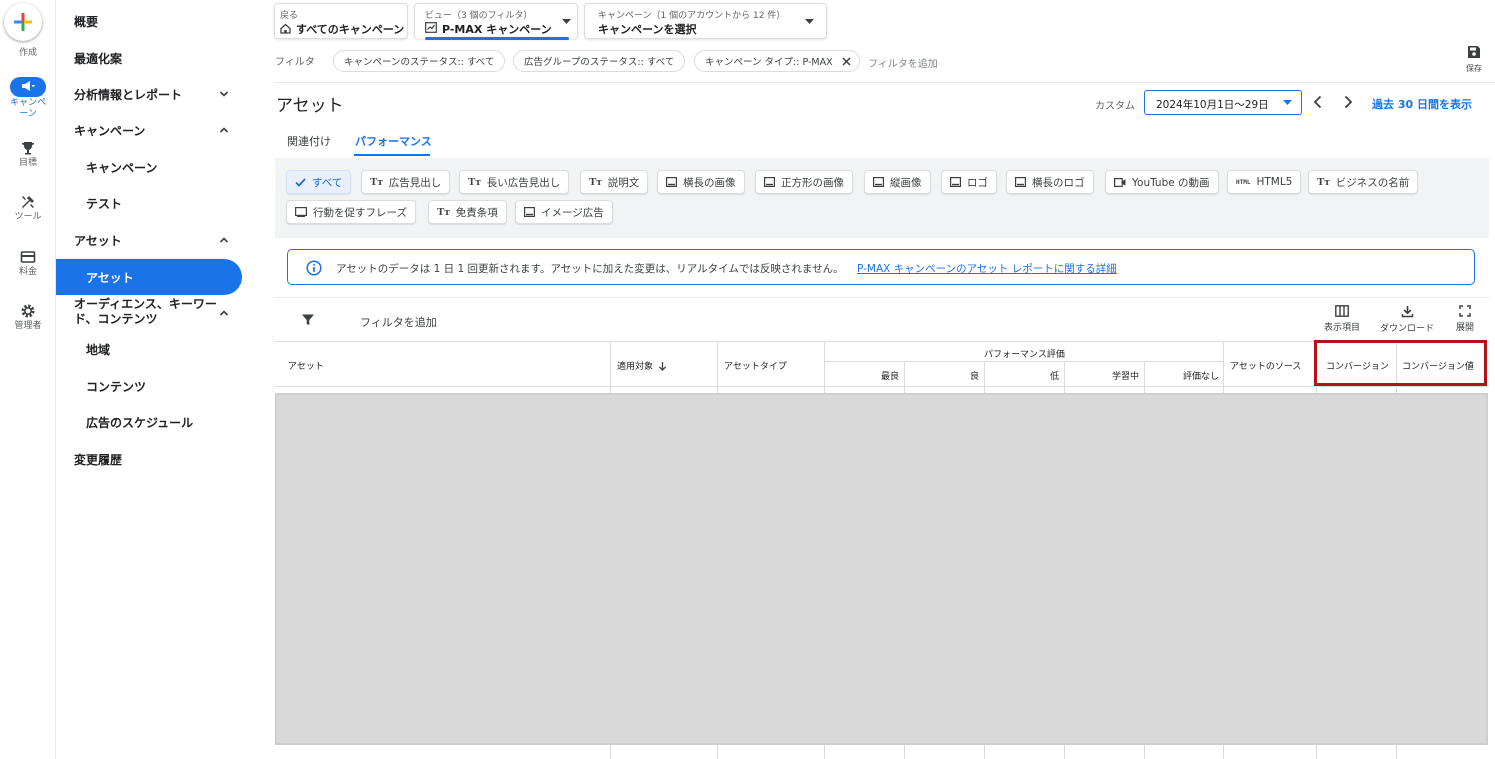 This screenshot has height=759, width=1495. I want to click on rail-billing-label: 料金, so click(27, 272).